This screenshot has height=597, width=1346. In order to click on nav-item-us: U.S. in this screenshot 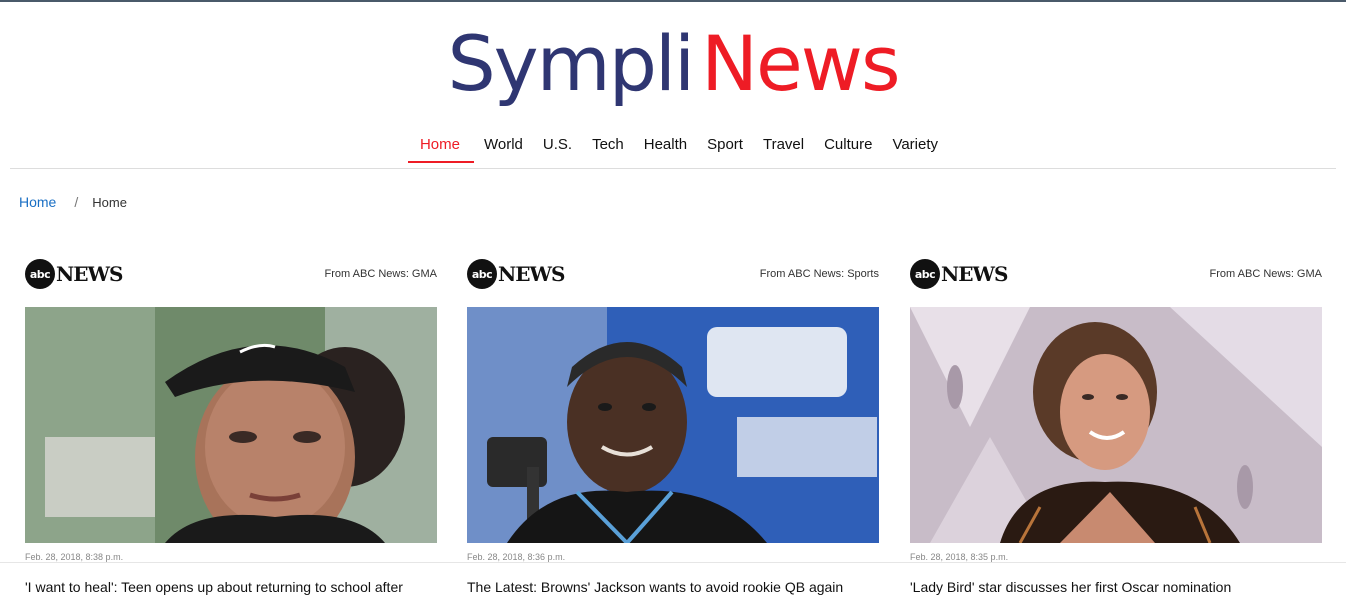, I will do `click(557, 146)`.